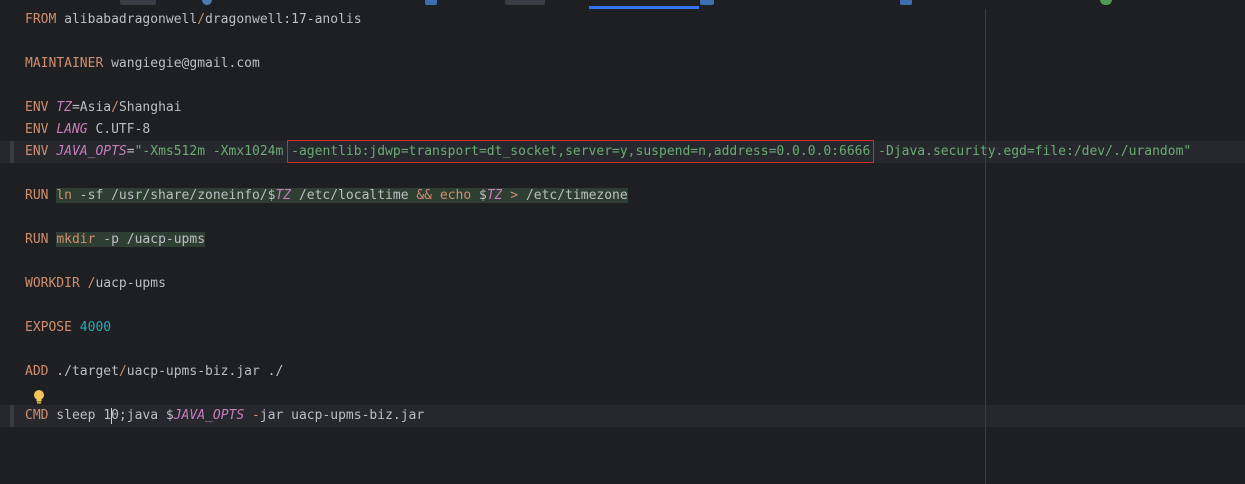  What do you see at coordinates (479, 195) in the screenshot?
I see `code-token: $` at bounding box center [479, 195].